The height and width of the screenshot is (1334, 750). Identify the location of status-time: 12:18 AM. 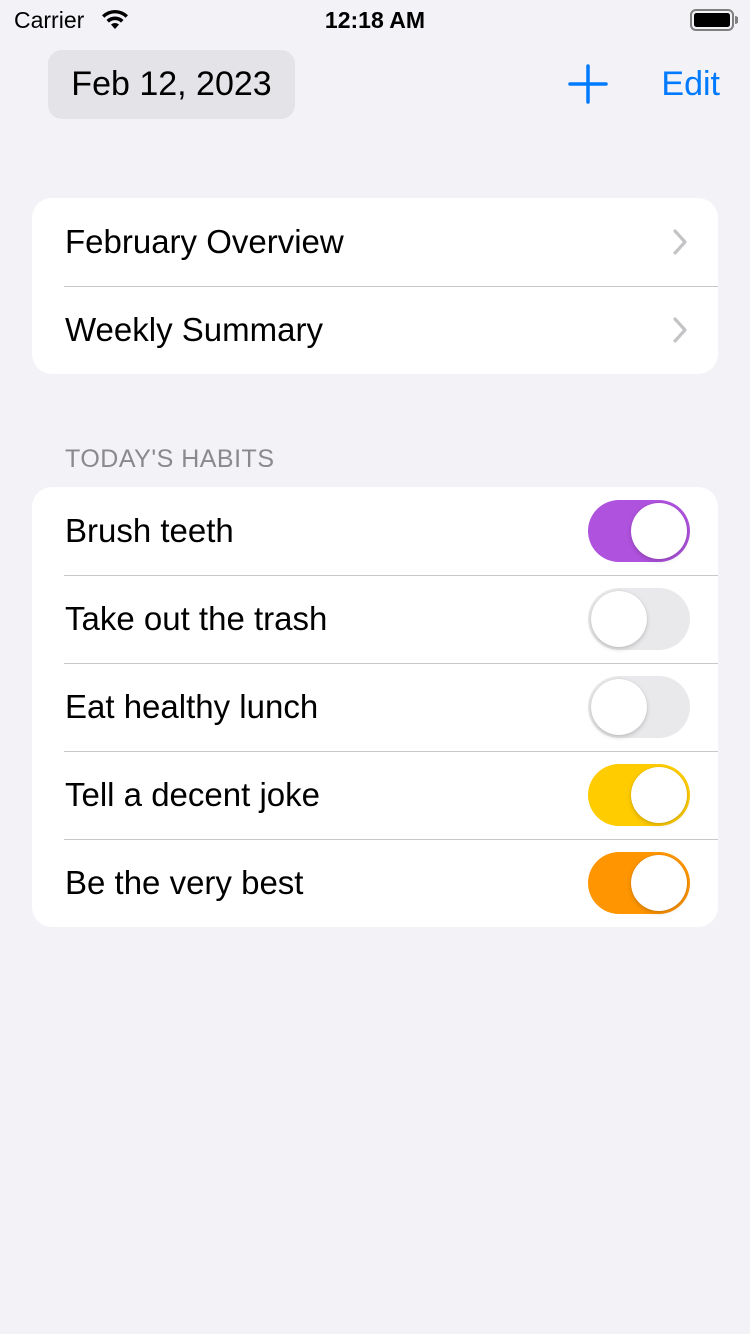
(375, 20).